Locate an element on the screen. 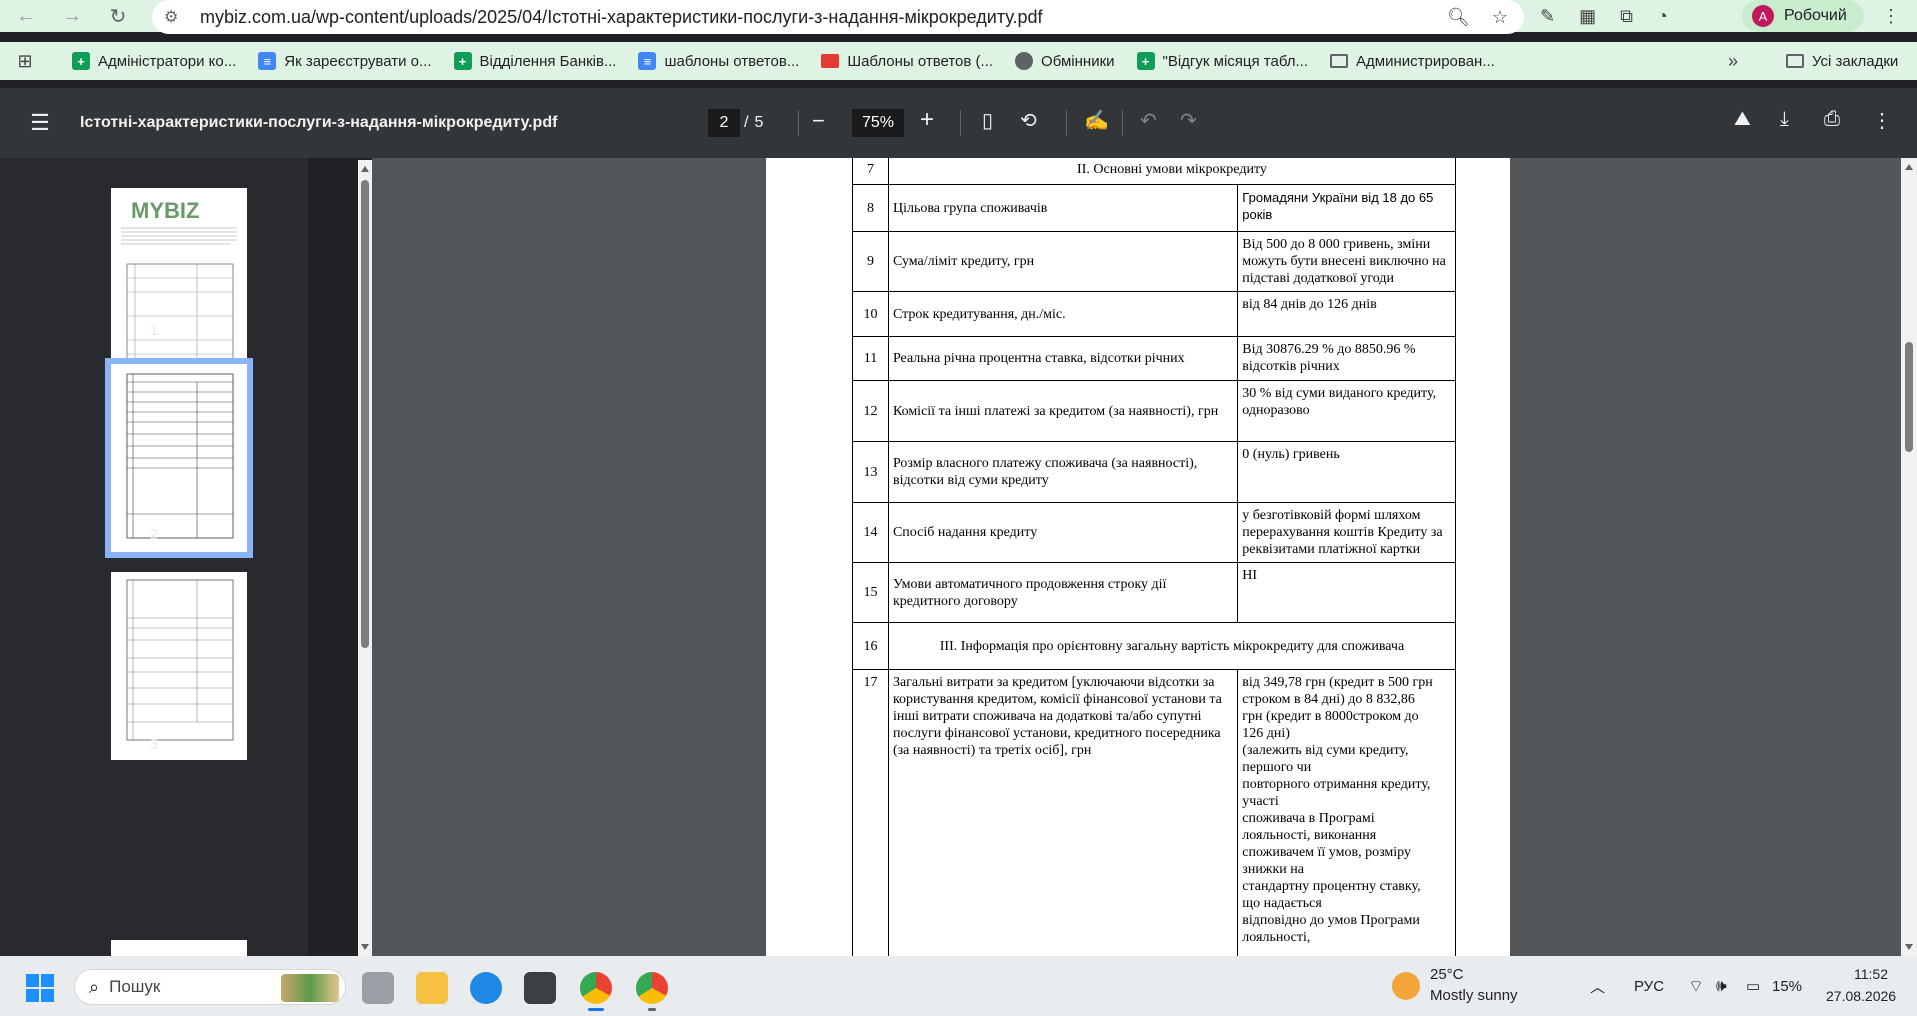  back-arrow-icon: ← is located at coordinates (26, 16).